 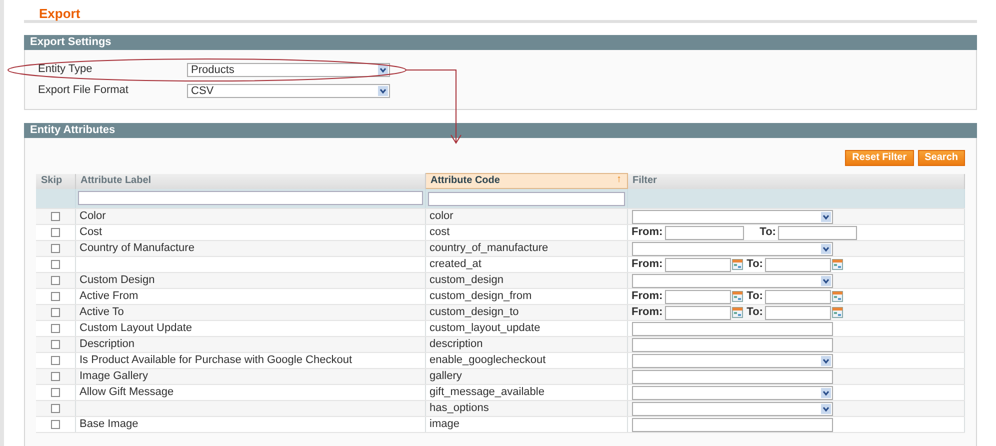 I want to click on sort-arrow-icon: ↑, so click(x=619, y=180).